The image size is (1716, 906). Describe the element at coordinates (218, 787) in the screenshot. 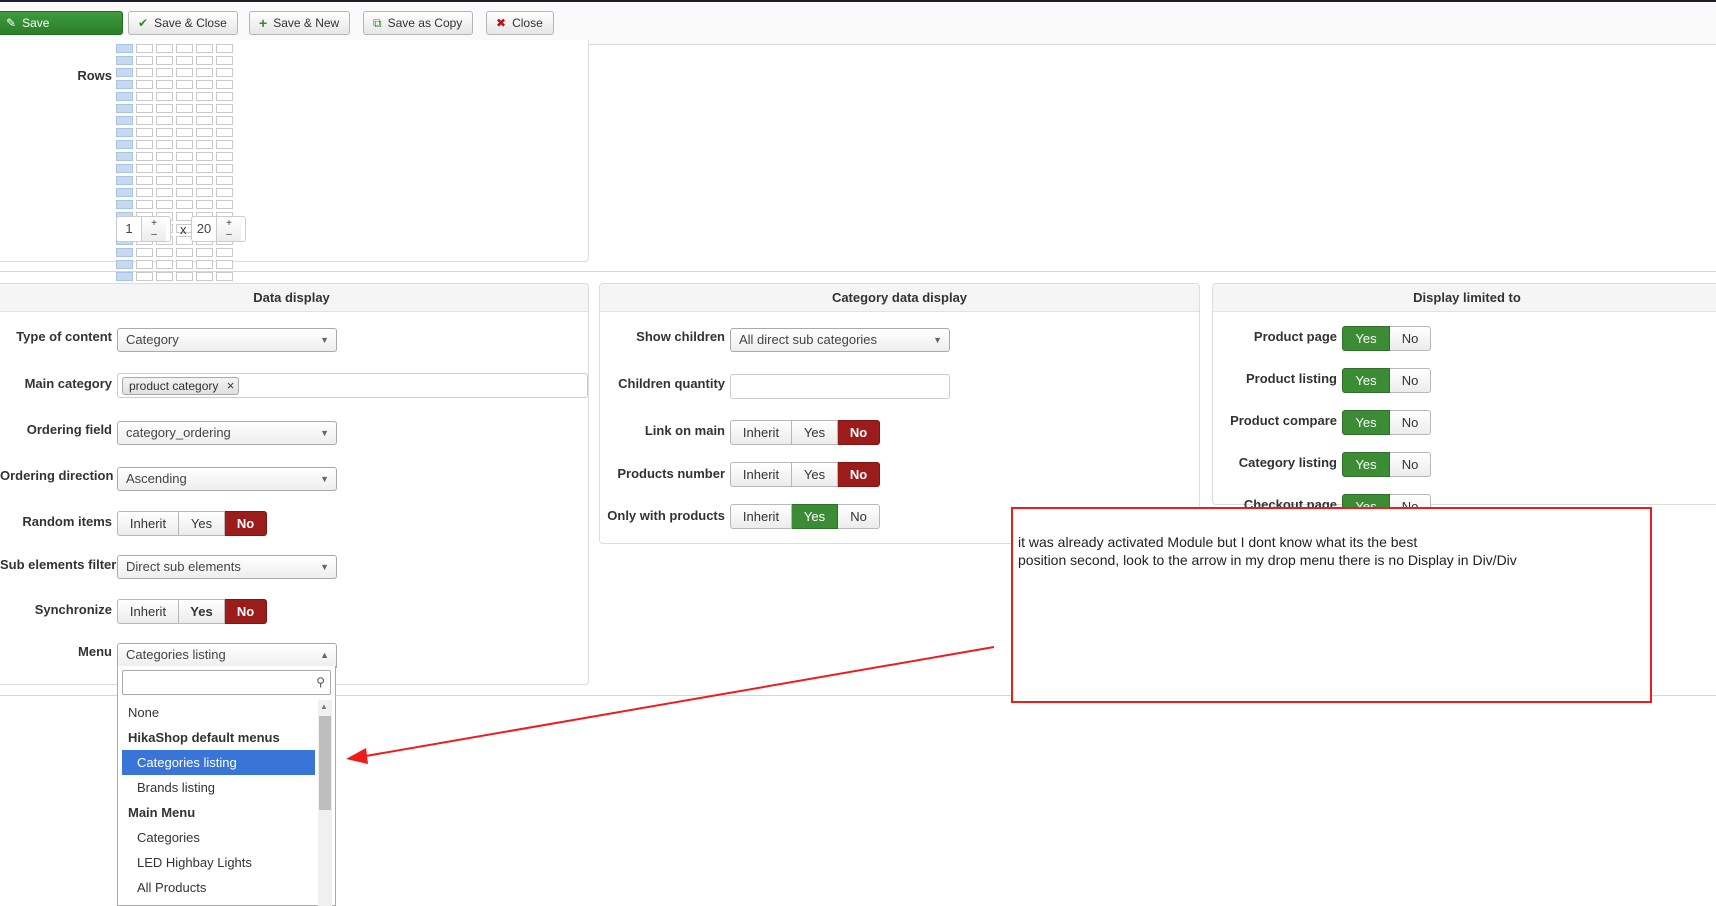

I see `dropdown-item-brands-listing: Brands listing` at that location.